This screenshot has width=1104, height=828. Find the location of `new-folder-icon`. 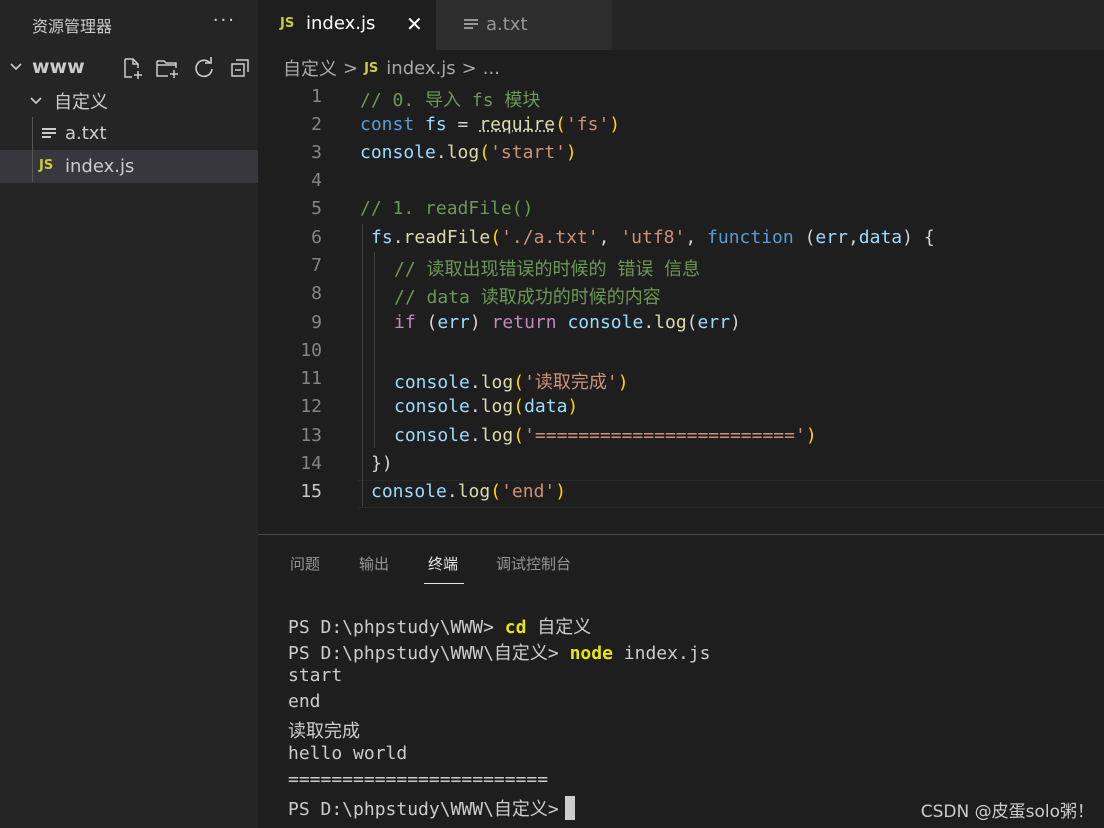

new-folder-icon is located at coordinates (168, 68).